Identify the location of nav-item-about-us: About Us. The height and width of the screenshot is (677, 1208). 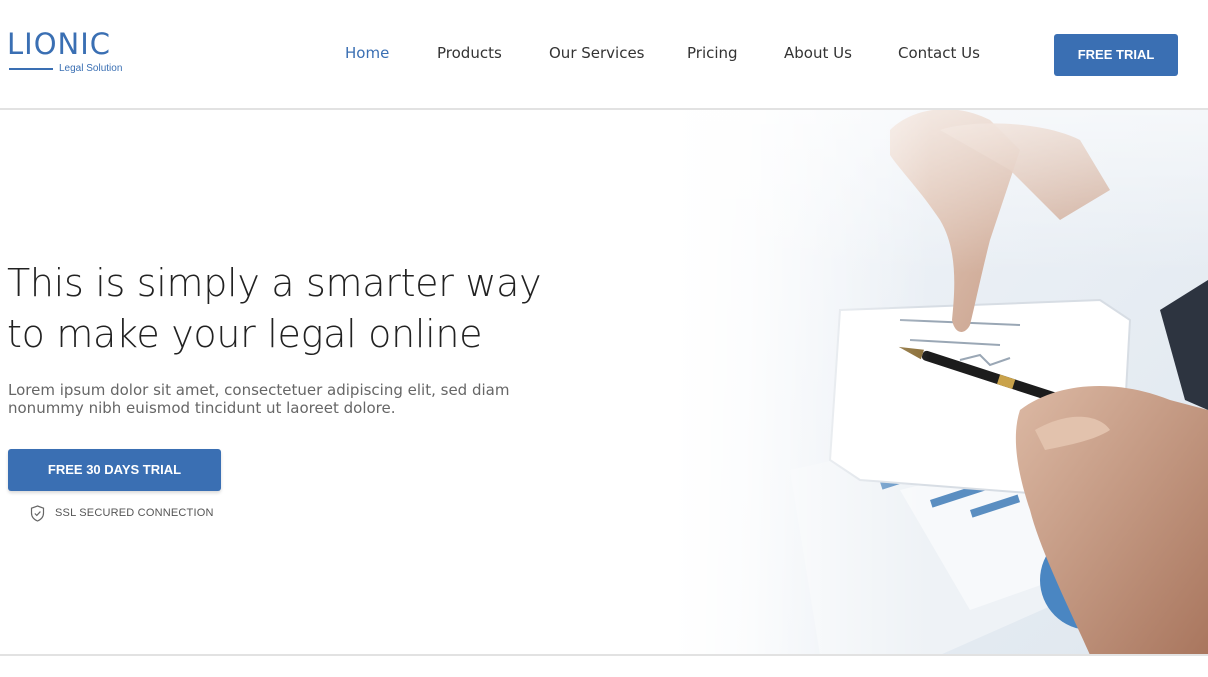
(818, 53).